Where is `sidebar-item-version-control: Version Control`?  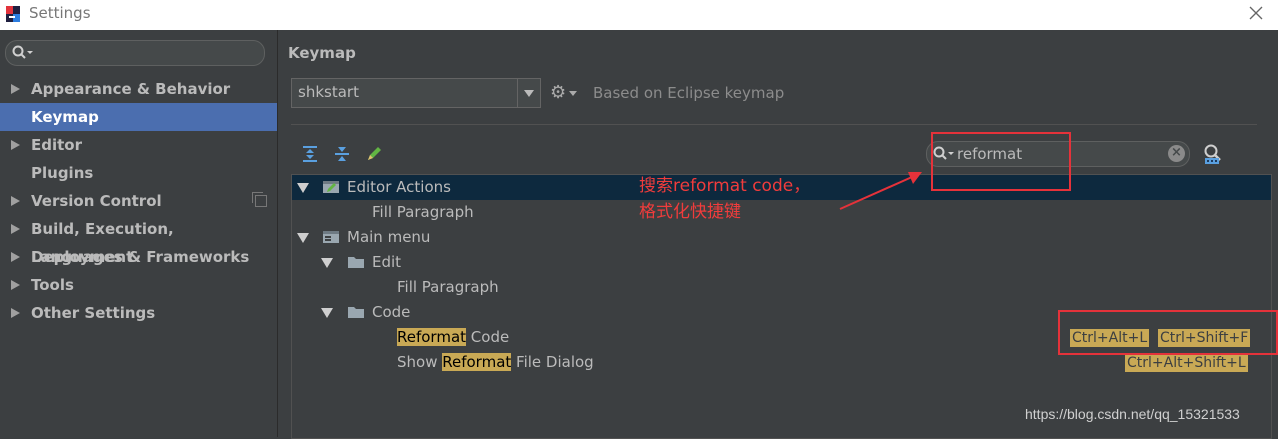 sidebar-item-version-control: Version Control is located at coordinates (138, 201).